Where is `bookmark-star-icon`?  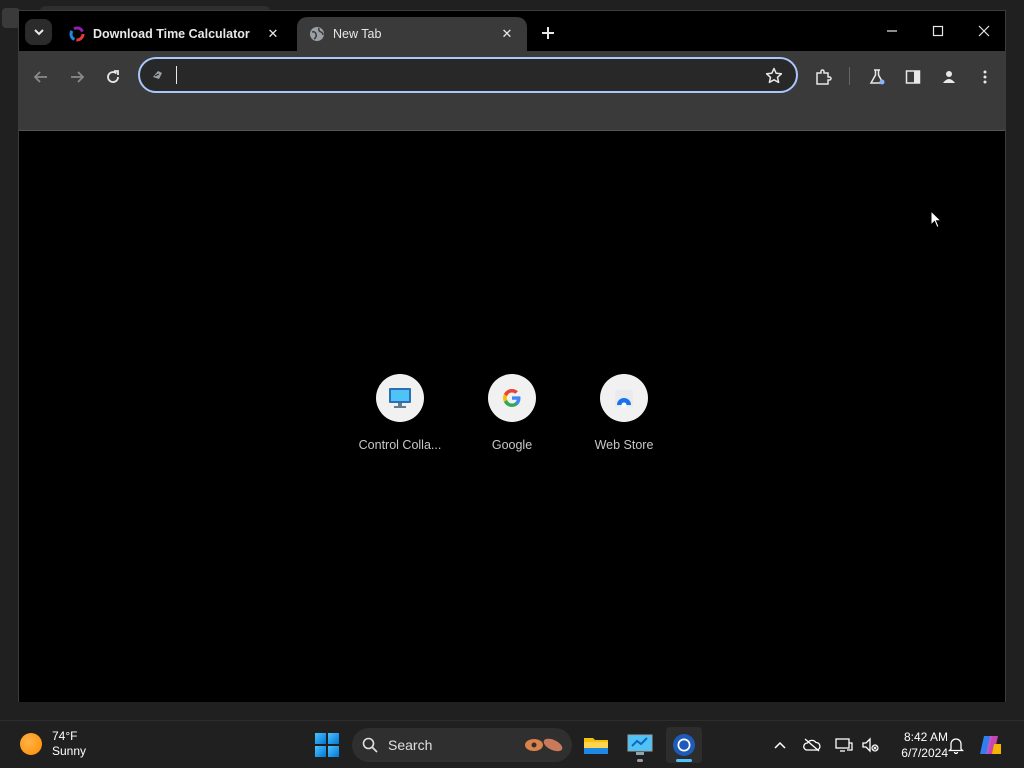 bookmark-star-icon is located at coordinates (774, 76).